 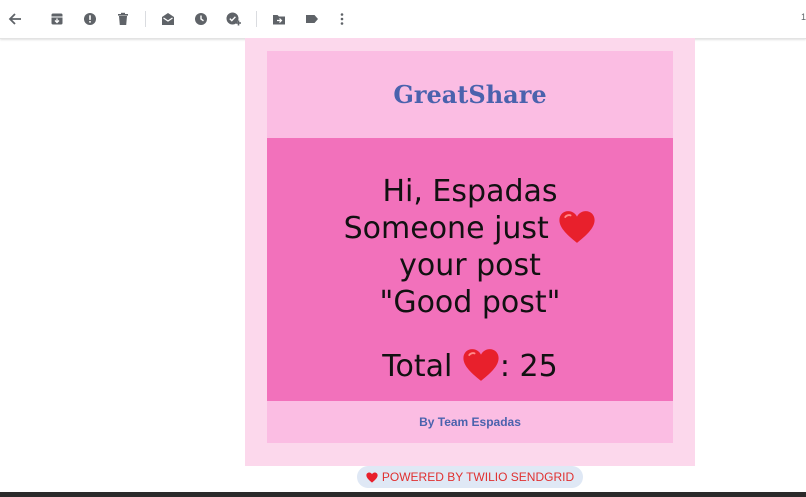 What do you see at coordinates (803, 17) in the screenshot?
I see `page-indicator: 1` at bounding box center [803, 17].